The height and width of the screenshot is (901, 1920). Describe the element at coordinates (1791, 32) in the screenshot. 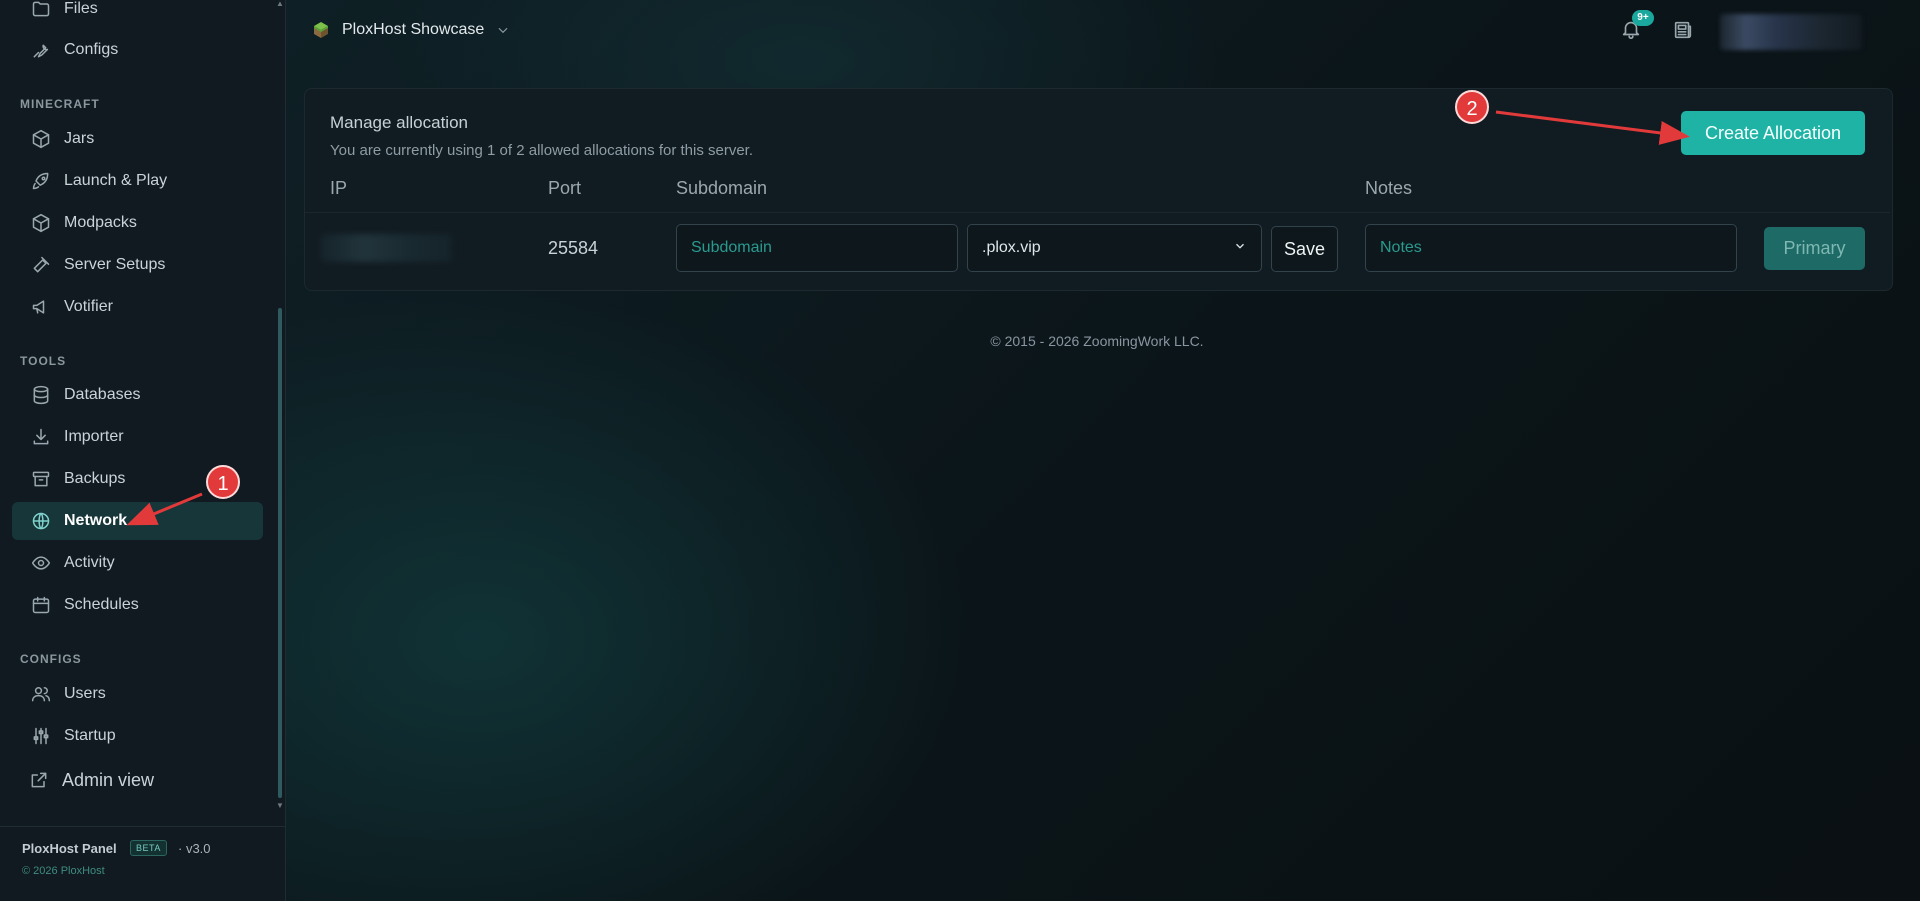

I see `user-menu` at that location.